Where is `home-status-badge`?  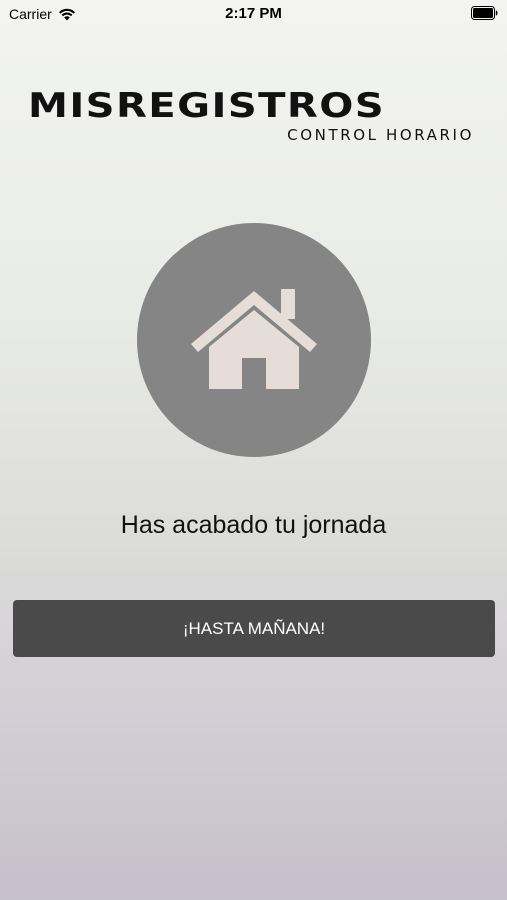
home-status-badge is located at coordinates (254, 340).